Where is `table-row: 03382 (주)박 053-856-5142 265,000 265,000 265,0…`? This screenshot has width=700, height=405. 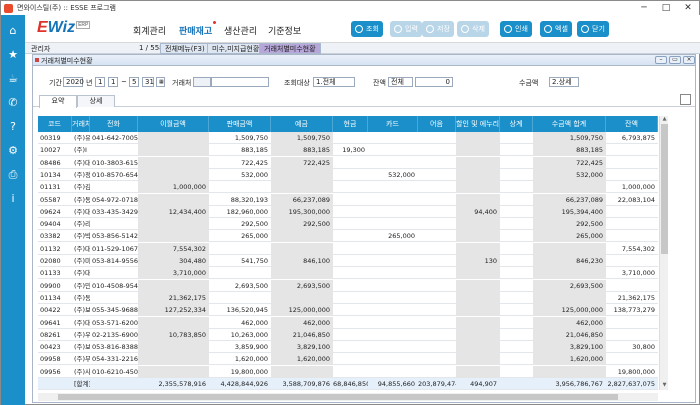 table-row: 03382 (주)박 053-856-5142 265,000 265,000 265,0… is located at coordinates (348, 236).